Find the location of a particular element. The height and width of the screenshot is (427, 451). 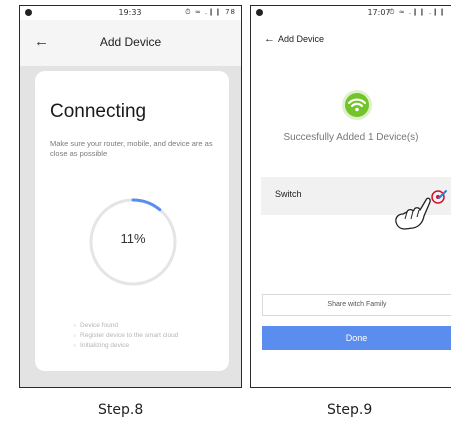

status-bar: 19:33 ⏱ ≈ .❙❙ 78 is located at coordinates (130, 13).